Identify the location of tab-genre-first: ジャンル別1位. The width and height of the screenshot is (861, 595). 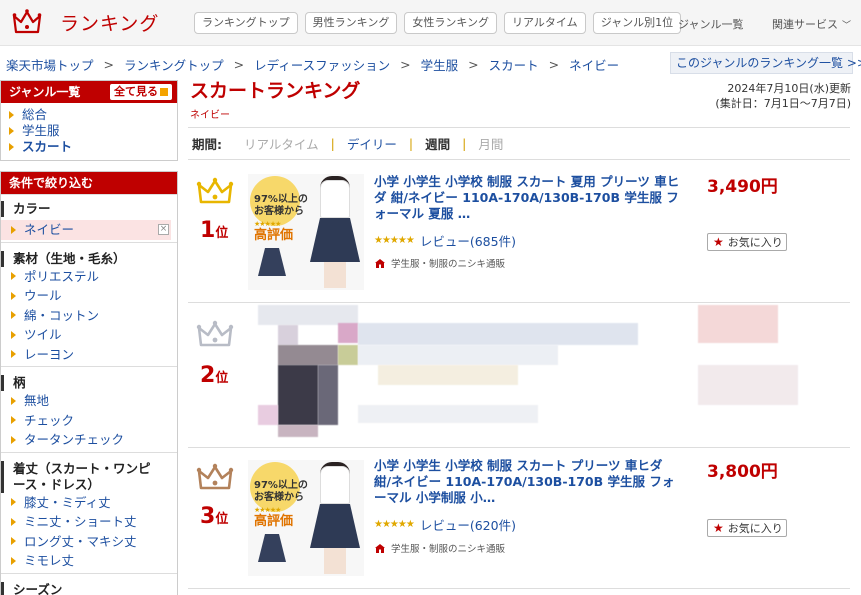
(637, 23).